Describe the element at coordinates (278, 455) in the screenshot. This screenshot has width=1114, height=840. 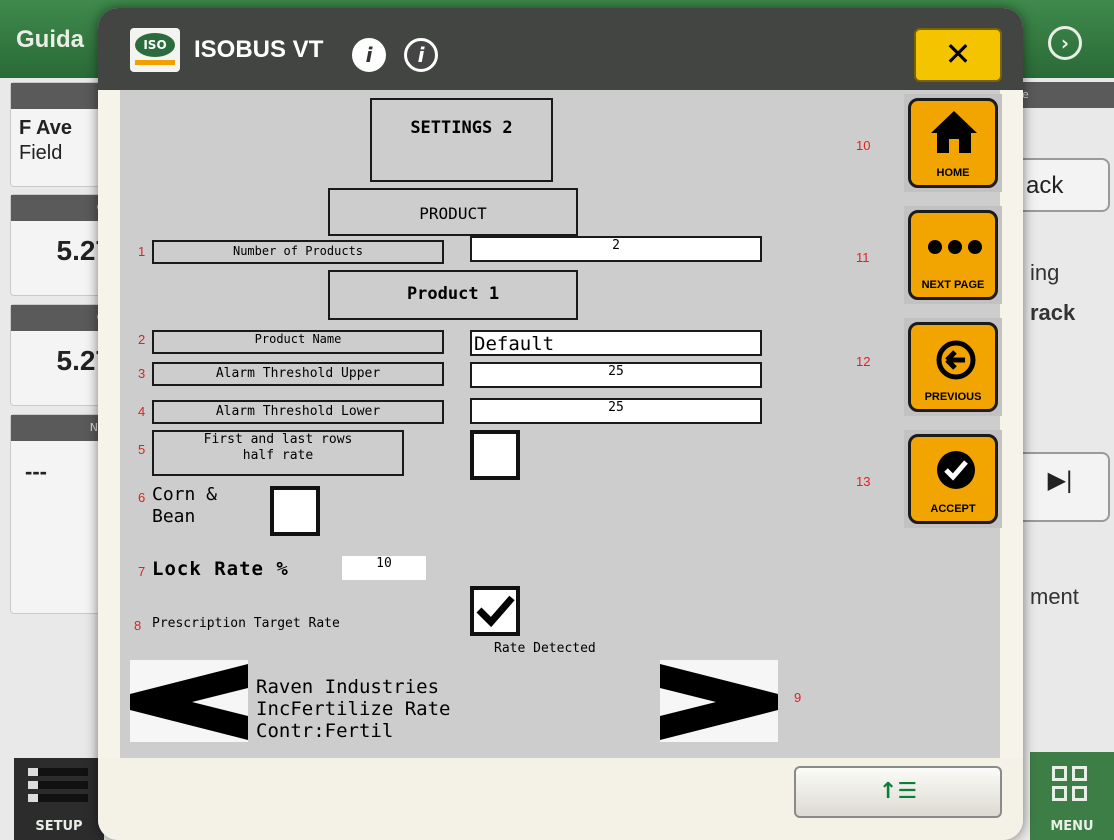
I see `half-rate-label-line2: half rate` at that location.